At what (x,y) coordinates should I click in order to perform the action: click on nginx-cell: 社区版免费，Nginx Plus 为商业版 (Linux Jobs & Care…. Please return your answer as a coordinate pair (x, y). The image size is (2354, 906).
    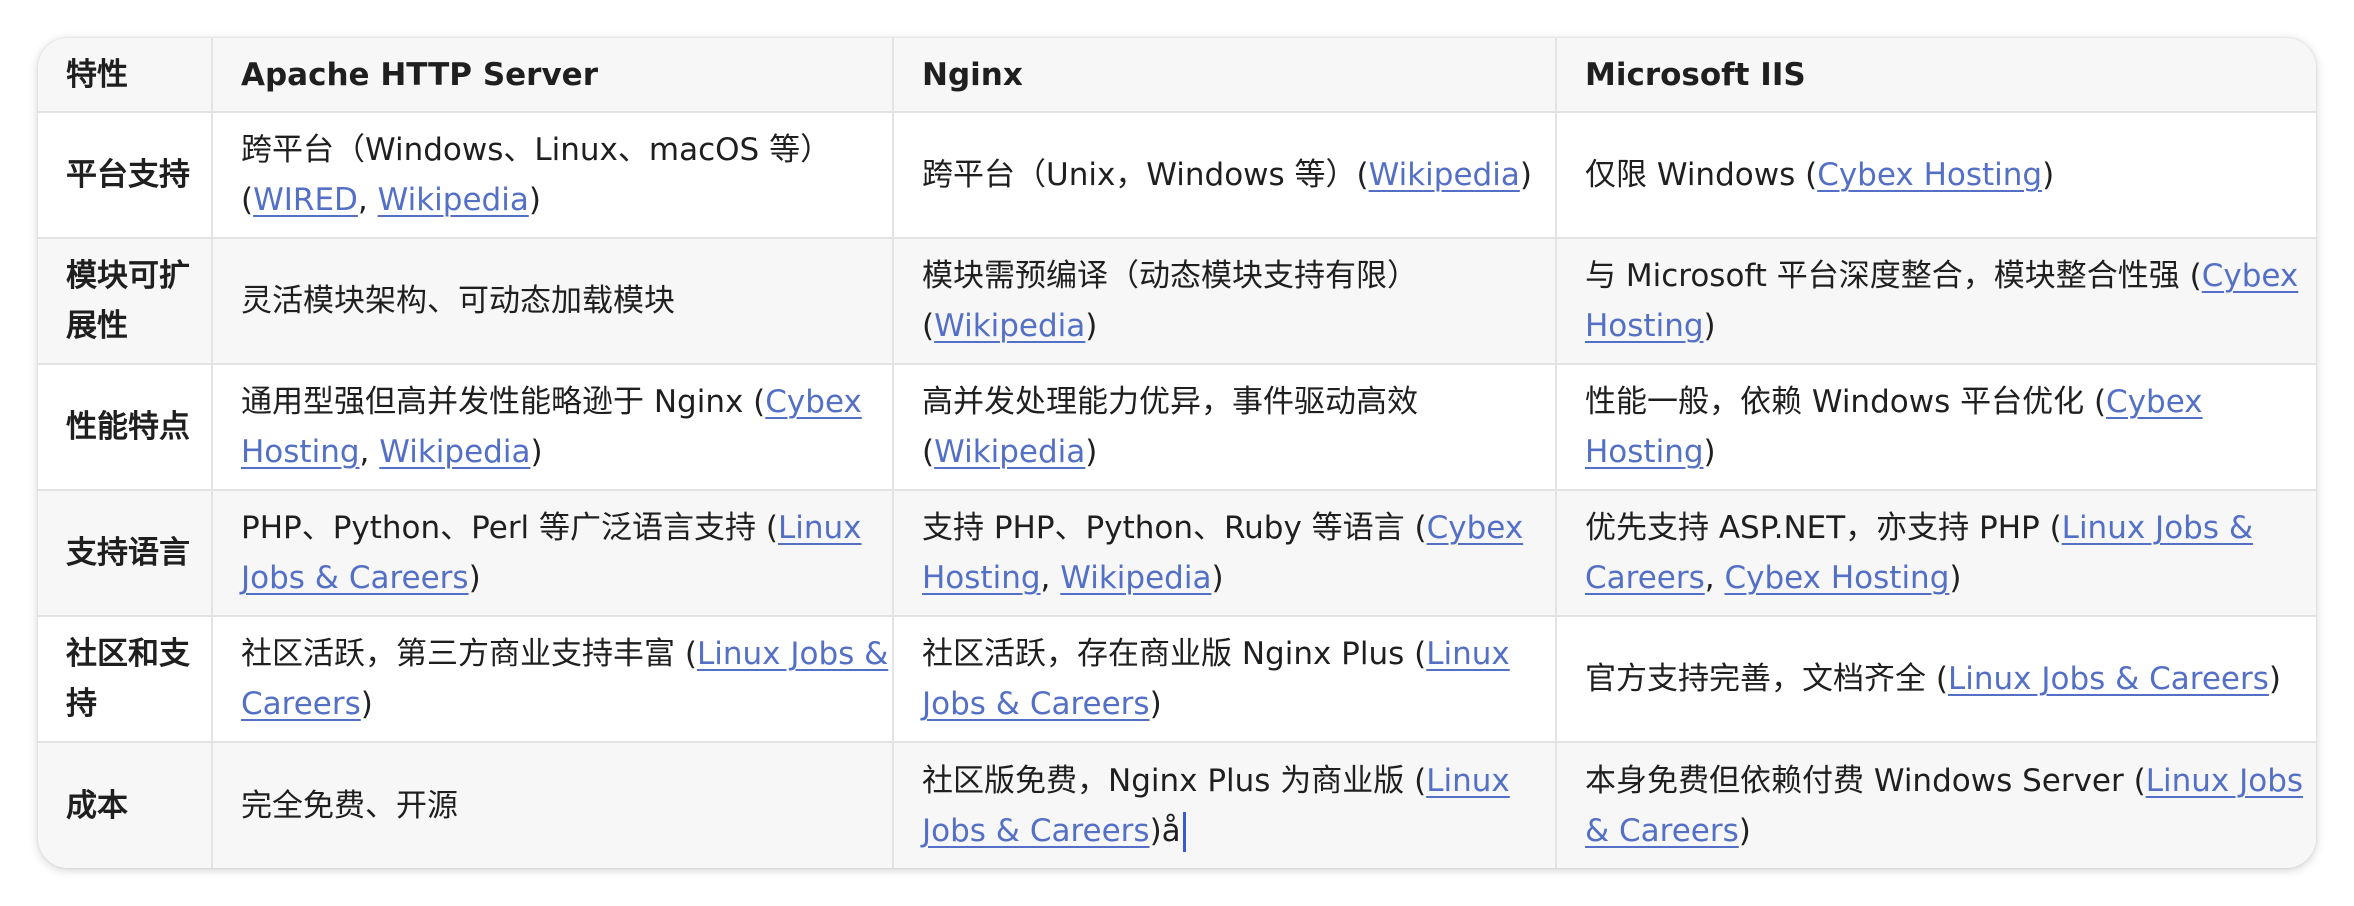
    Looking at the image, I should click on (1225, 805).